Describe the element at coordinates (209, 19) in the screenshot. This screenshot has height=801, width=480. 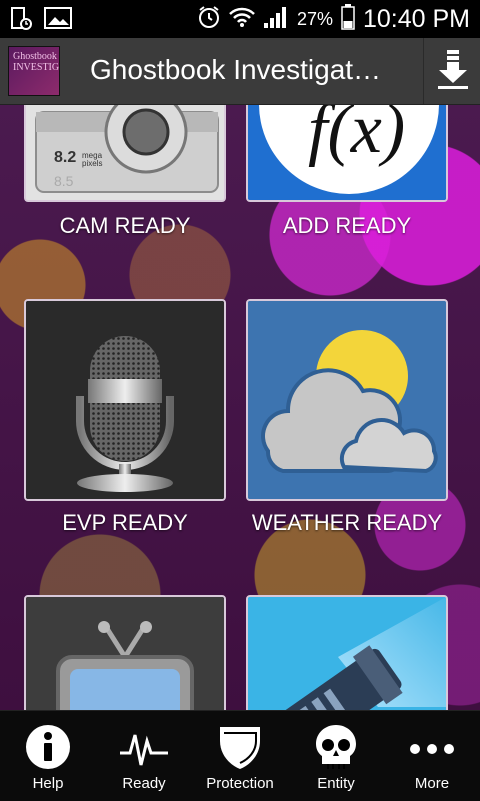
I see `alarm-icon` at that location.